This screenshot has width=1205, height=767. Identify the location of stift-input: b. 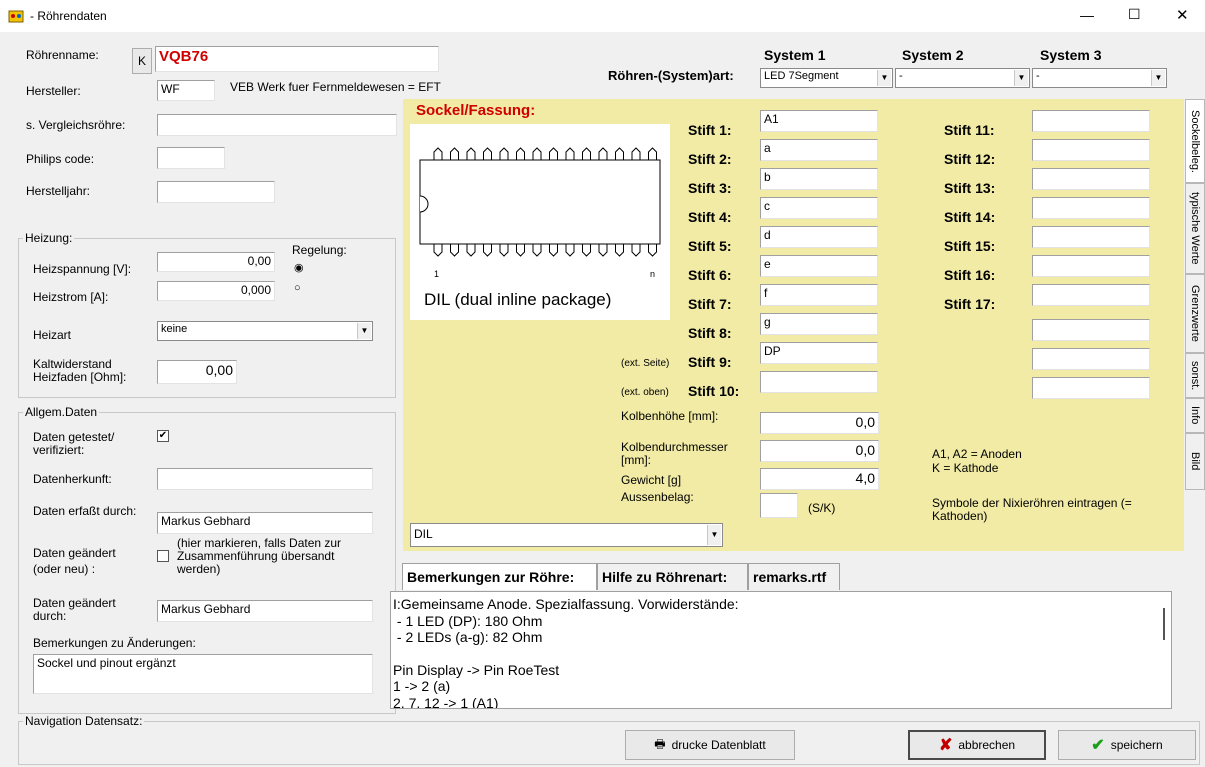
(819, 179).